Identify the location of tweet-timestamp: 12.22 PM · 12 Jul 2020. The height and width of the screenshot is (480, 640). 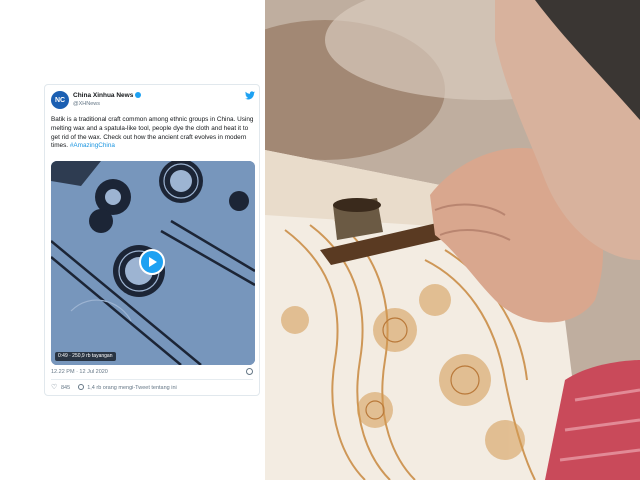
(79, 372).